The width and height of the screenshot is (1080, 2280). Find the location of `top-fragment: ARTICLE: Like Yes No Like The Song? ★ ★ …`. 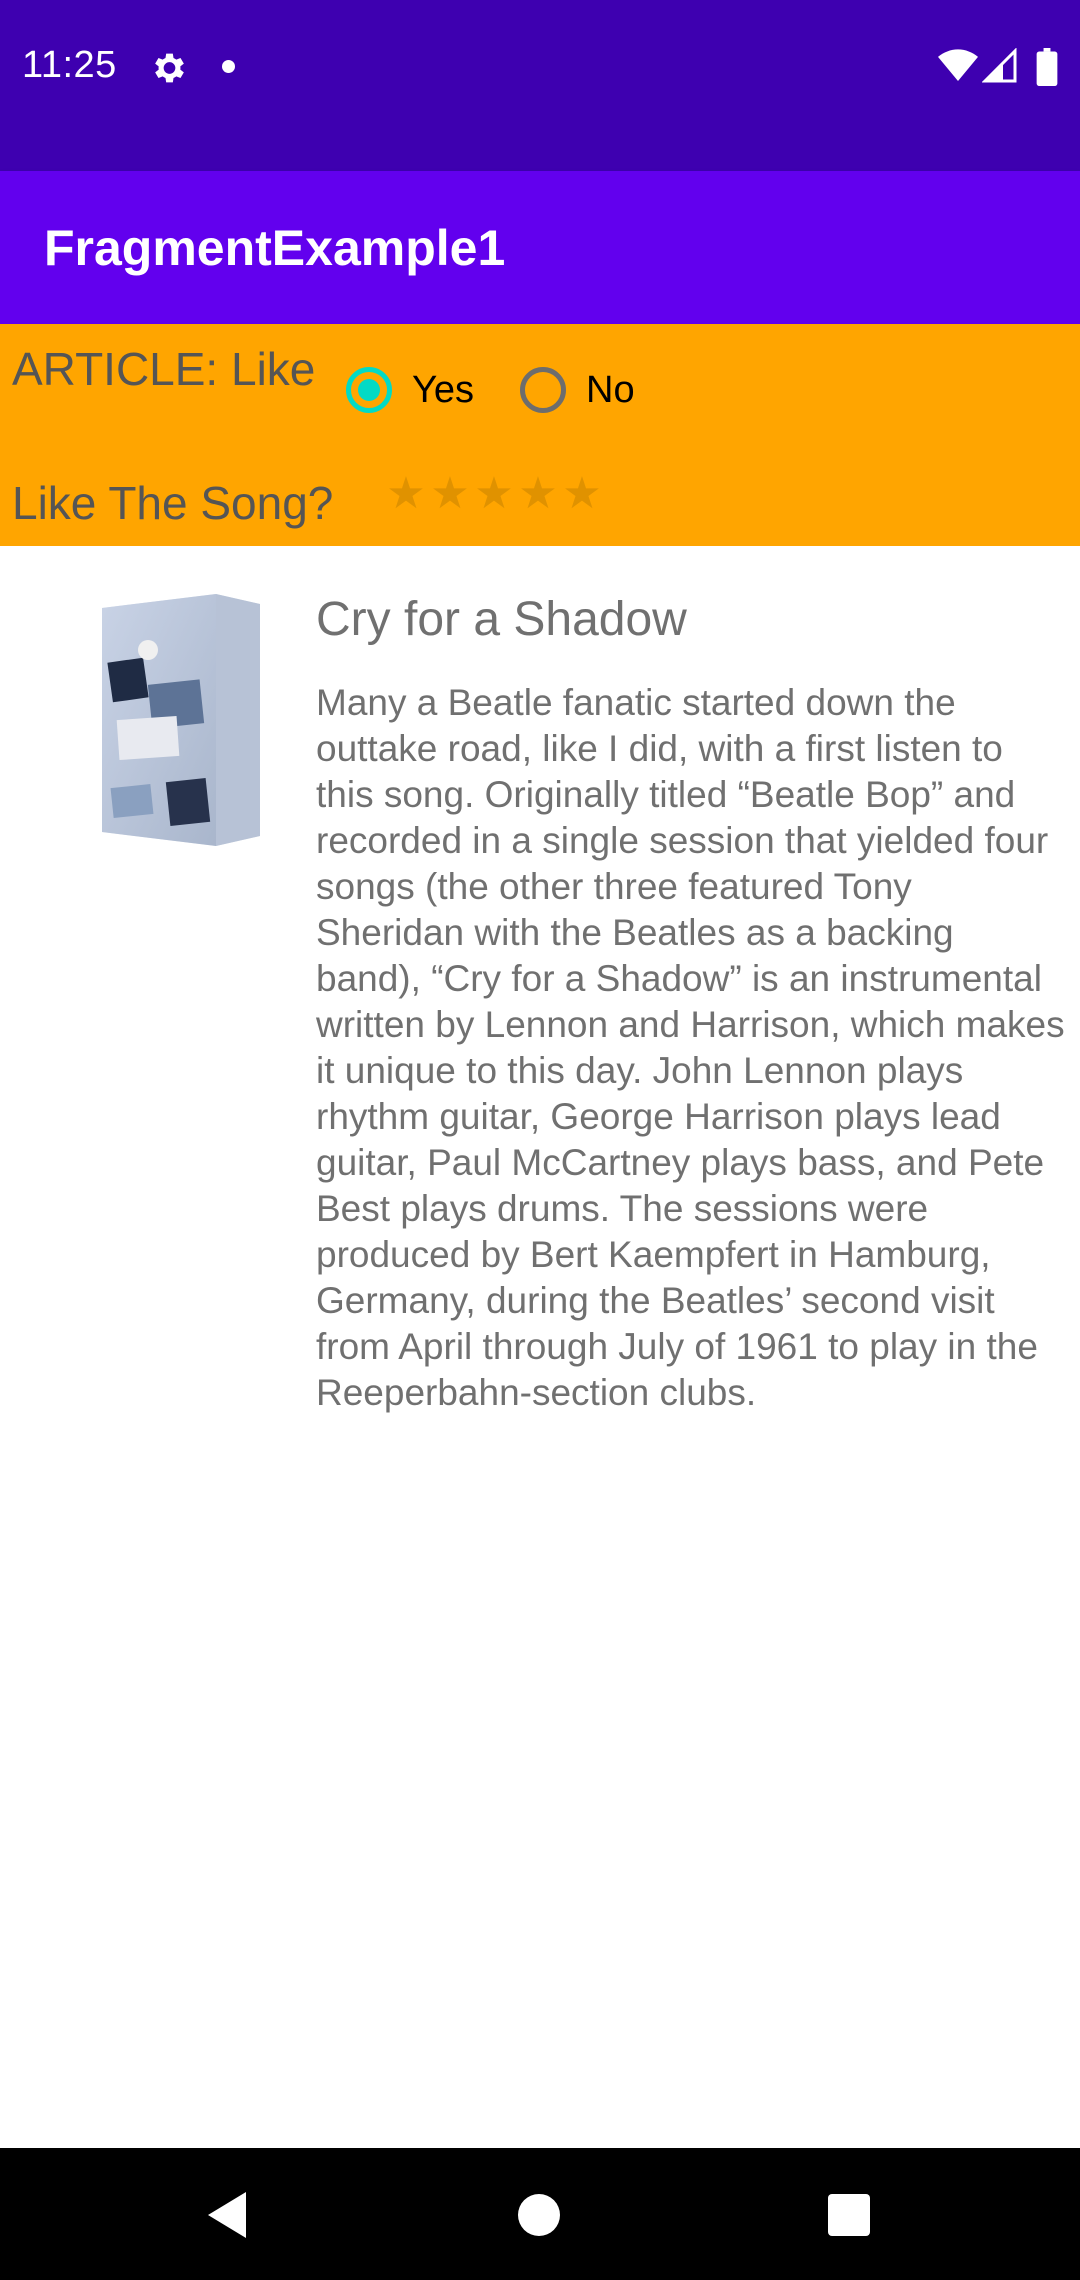

top-fragment: ARTICLE: Like Yes No Like The Song? ★ ★ … is located at coordinates (540, 435).